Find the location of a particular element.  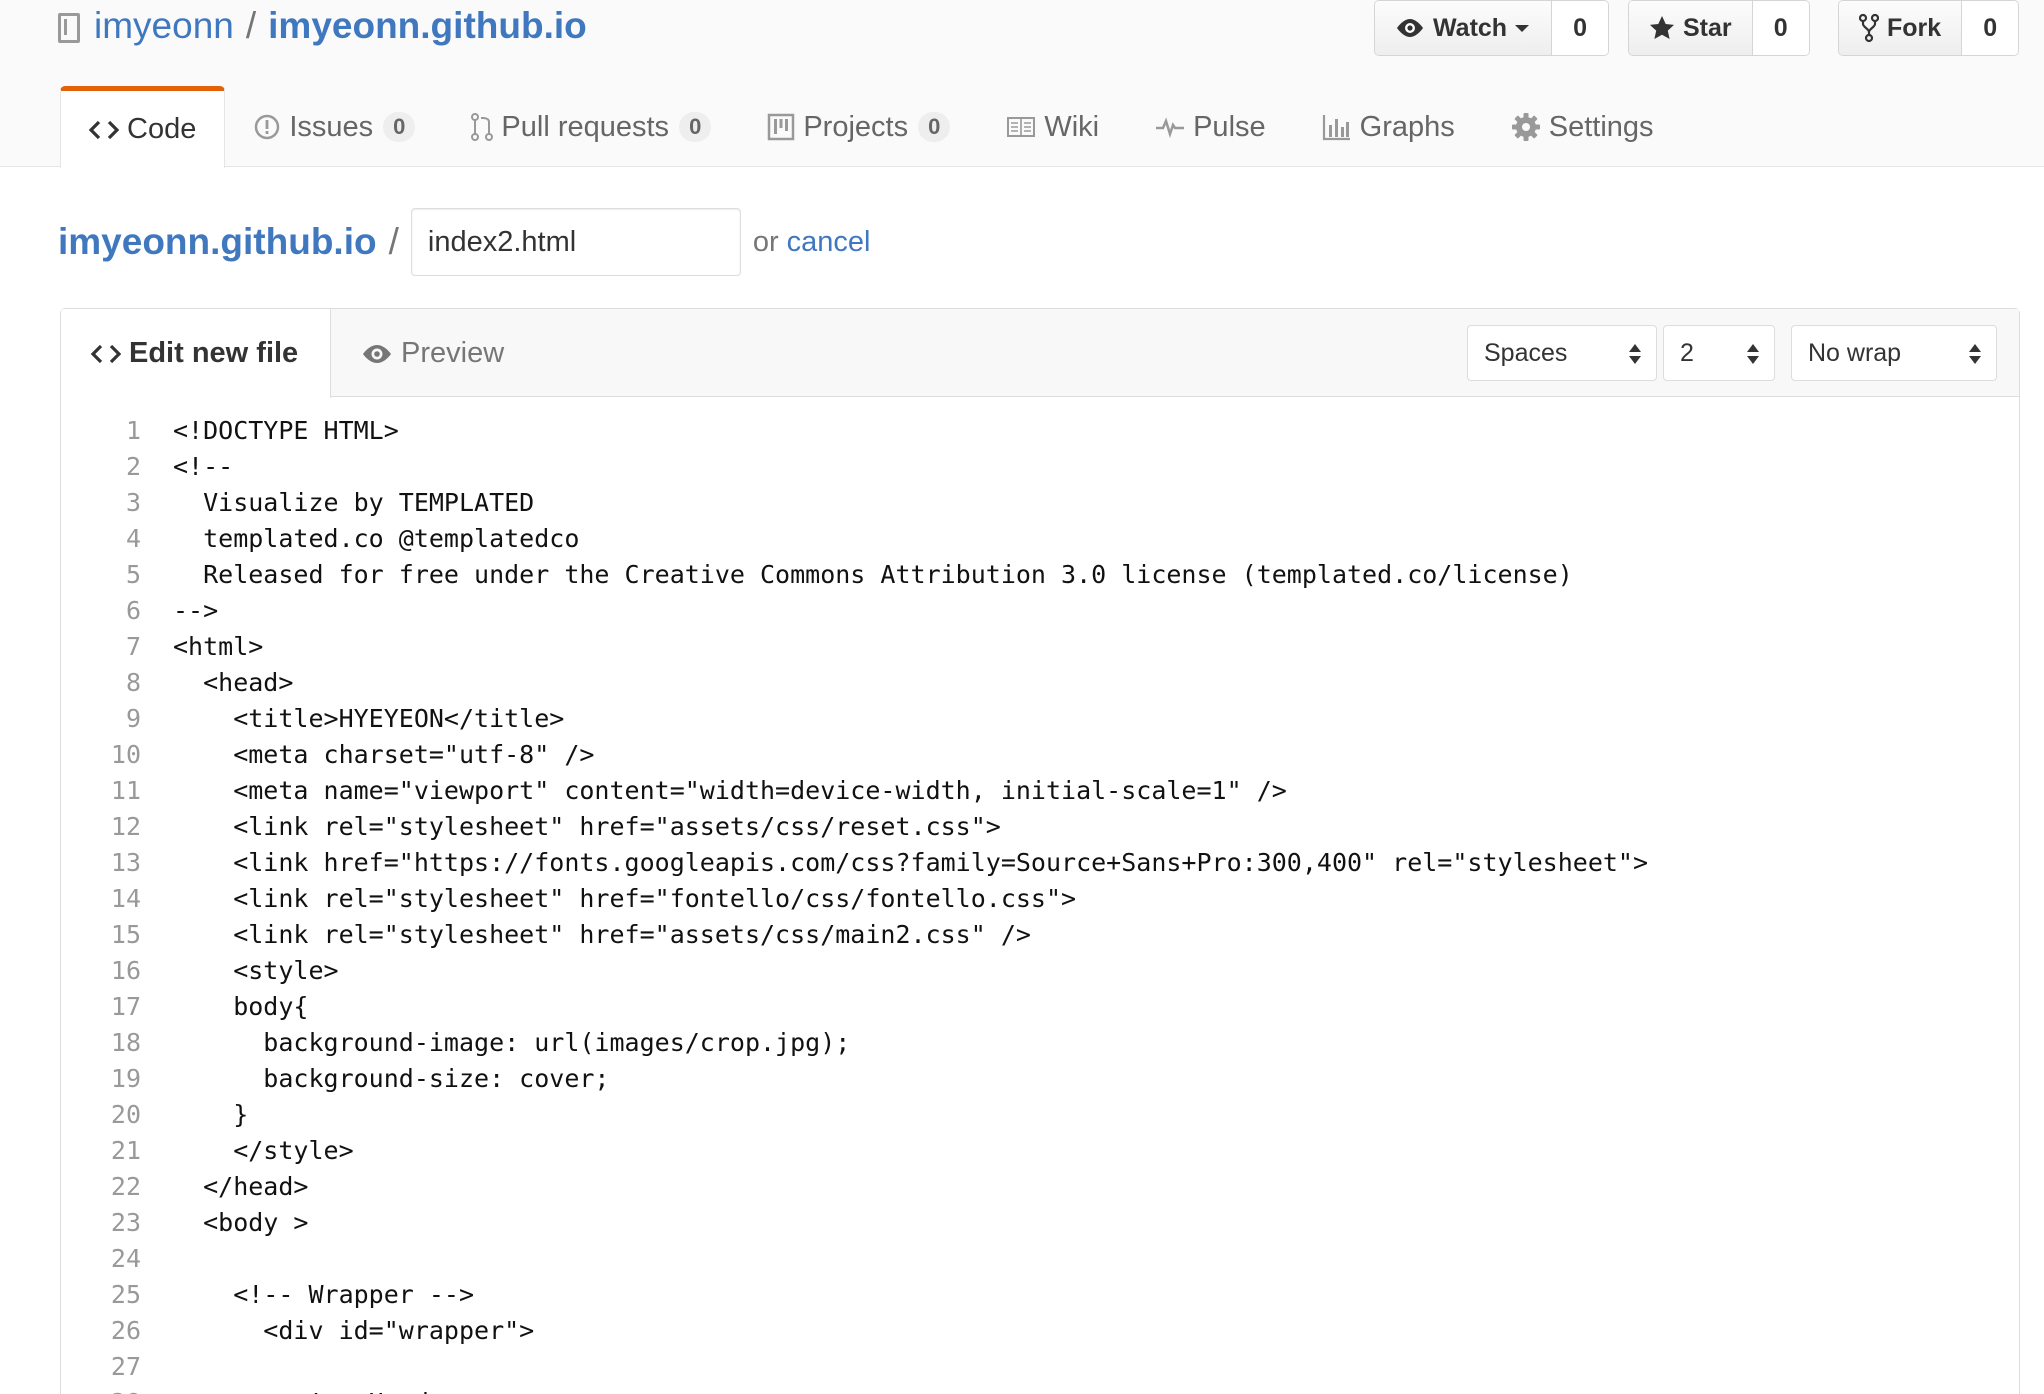

line-number: 24 is located at coordinates (125, 1258).